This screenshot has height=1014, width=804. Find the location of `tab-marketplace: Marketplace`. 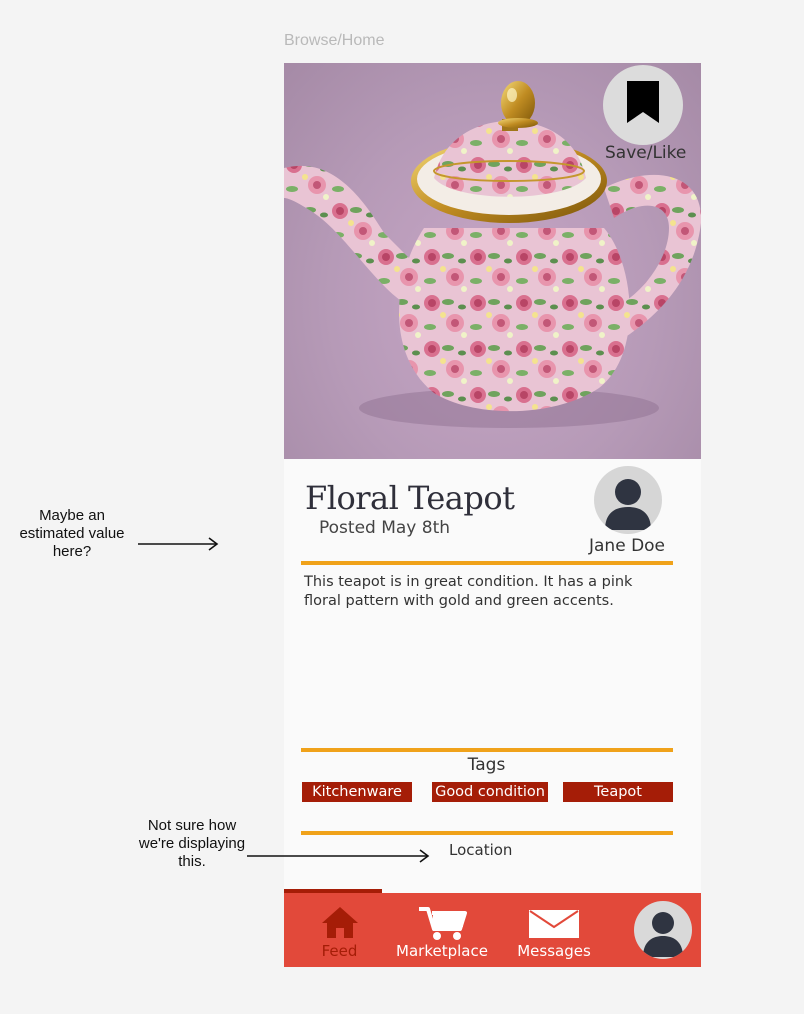

tab-marketplace: Marketplace is located at coordinates (442, 930).